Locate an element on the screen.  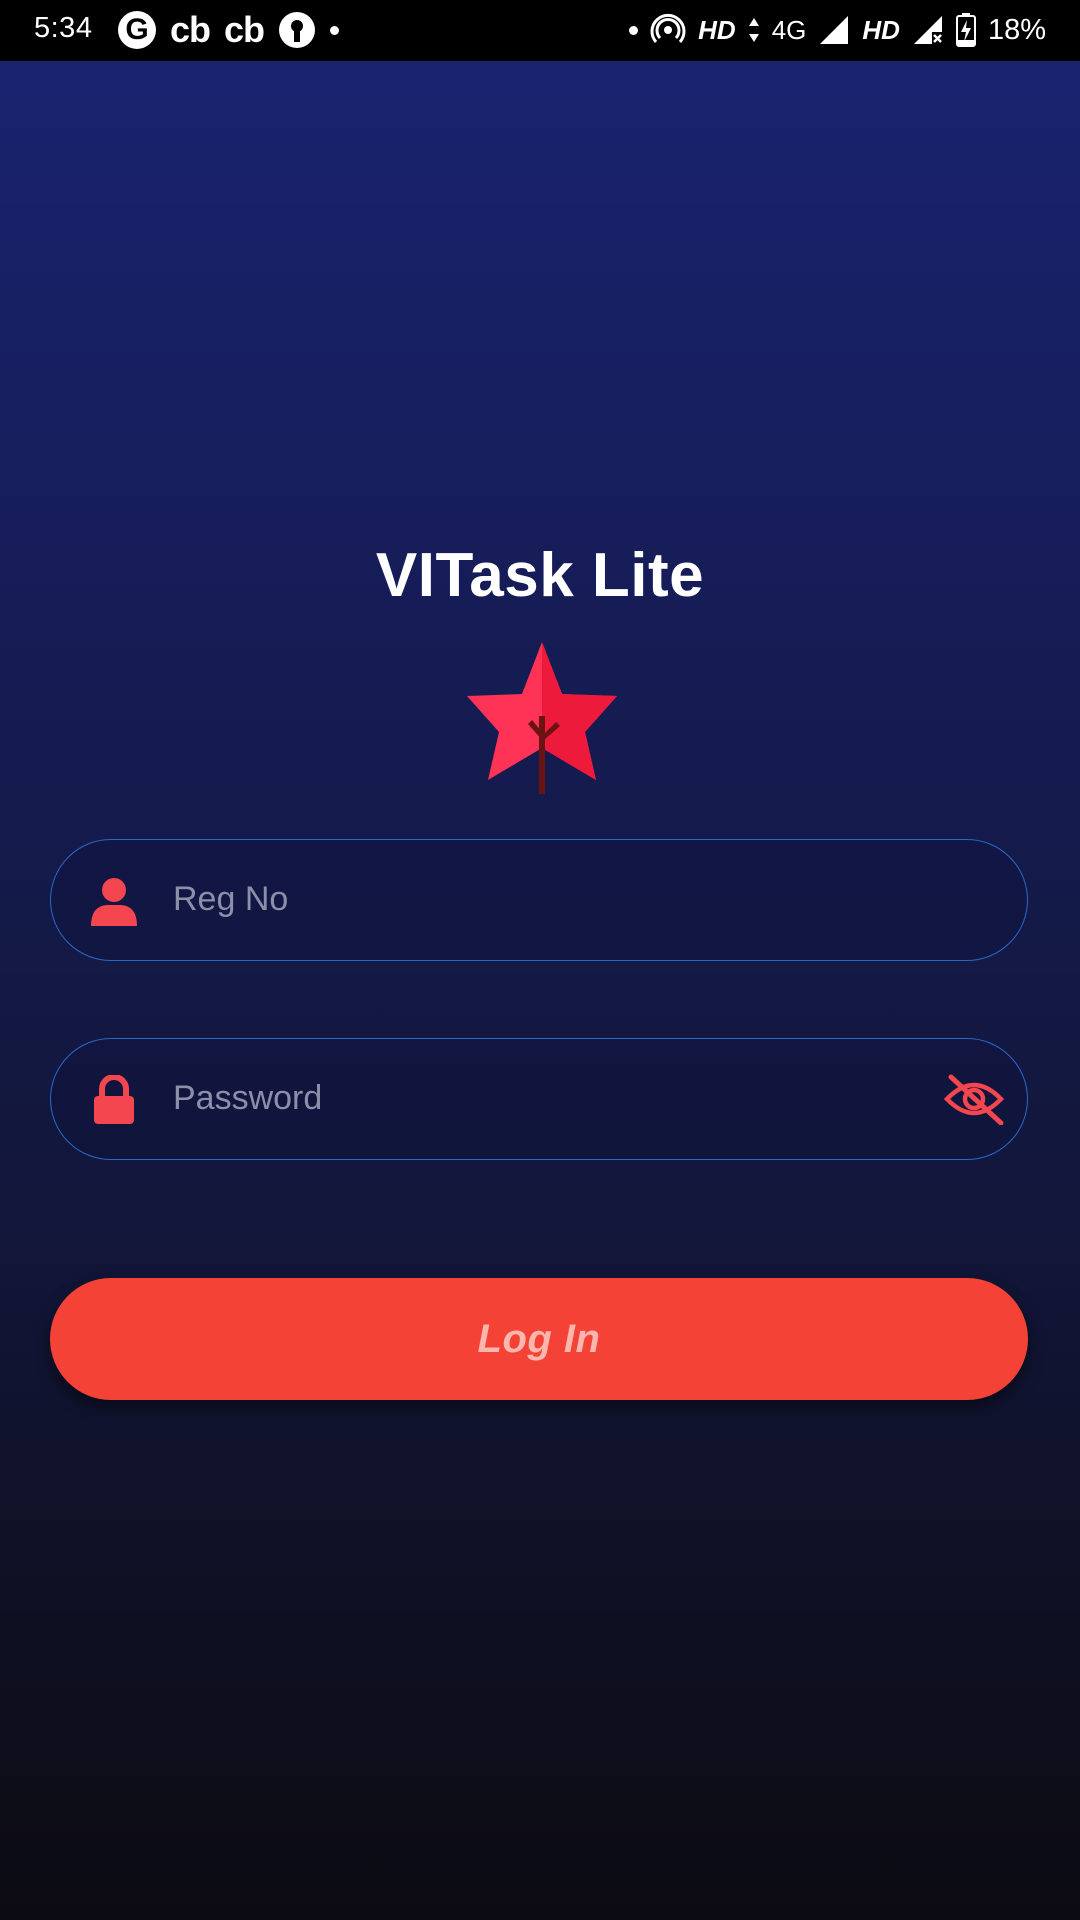
eye-off-icon is located at coordinates (974, 1099).